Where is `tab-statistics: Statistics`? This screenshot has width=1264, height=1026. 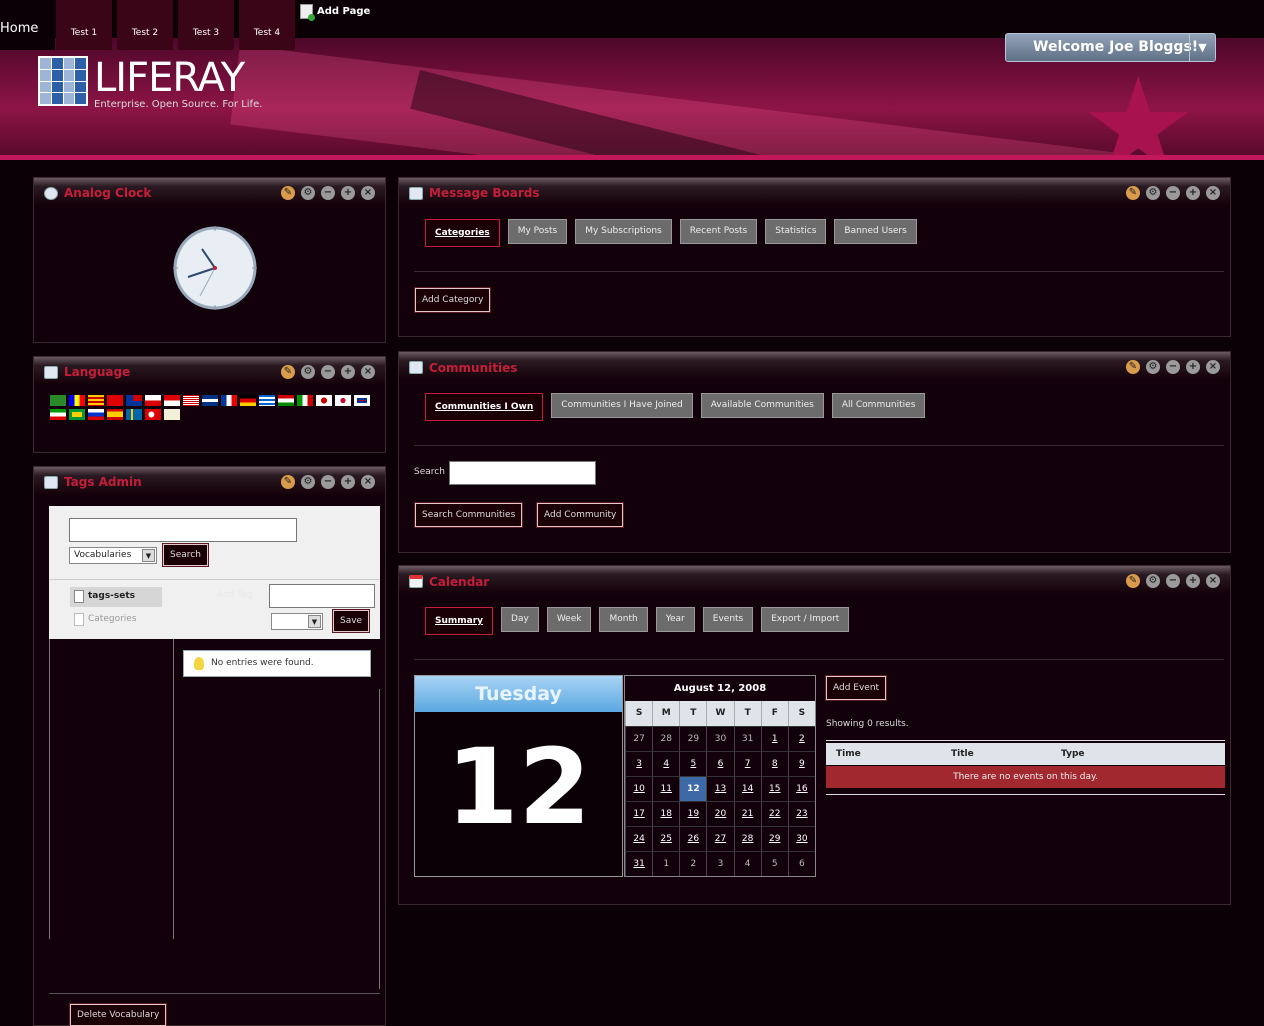
tab-statistics: Statistics is located at coordinates (796, 231).